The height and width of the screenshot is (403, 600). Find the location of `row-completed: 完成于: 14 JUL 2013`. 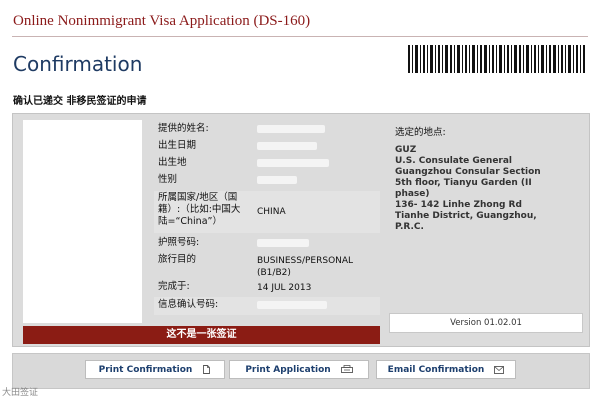

row-completed: 完成于: 14 JUL 2013 is located at coordinates (267, 287).